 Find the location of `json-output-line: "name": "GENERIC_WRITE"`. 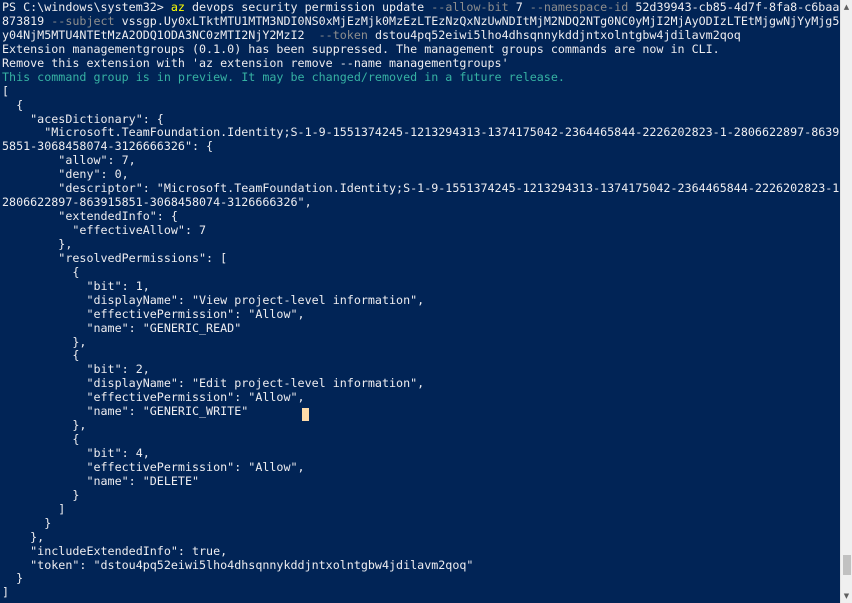

json-output-line: "name": "GENERIC_WRITE" is located at coordinates (125, 412).